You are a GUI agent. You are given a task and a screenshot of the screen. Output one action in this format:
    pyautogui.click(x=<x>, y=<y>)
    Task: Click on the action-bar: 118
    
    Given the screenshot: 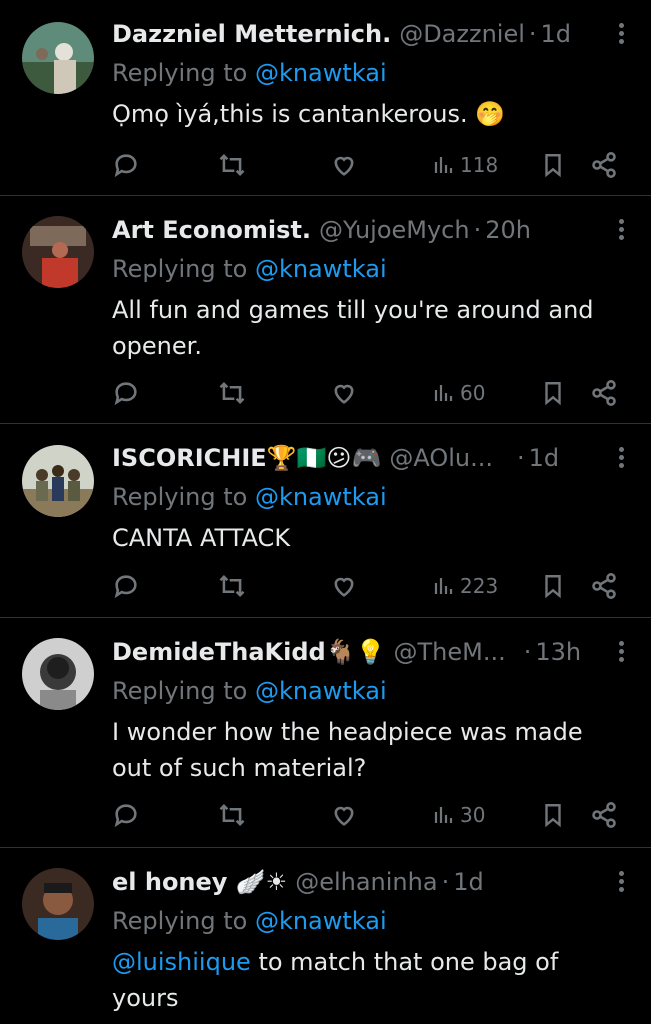 What is the action you would take?
    pyautogui.click(x=371, y=165)
    